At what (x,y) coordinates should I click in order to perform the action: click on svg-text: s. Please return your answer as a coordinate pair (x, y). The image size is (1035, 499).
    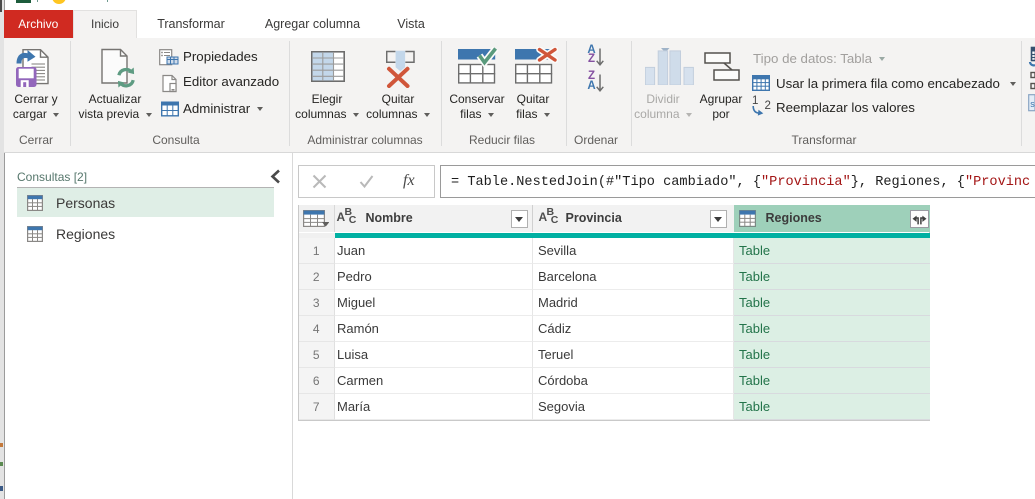
    Looking at the image, I should click on (1032, 104).